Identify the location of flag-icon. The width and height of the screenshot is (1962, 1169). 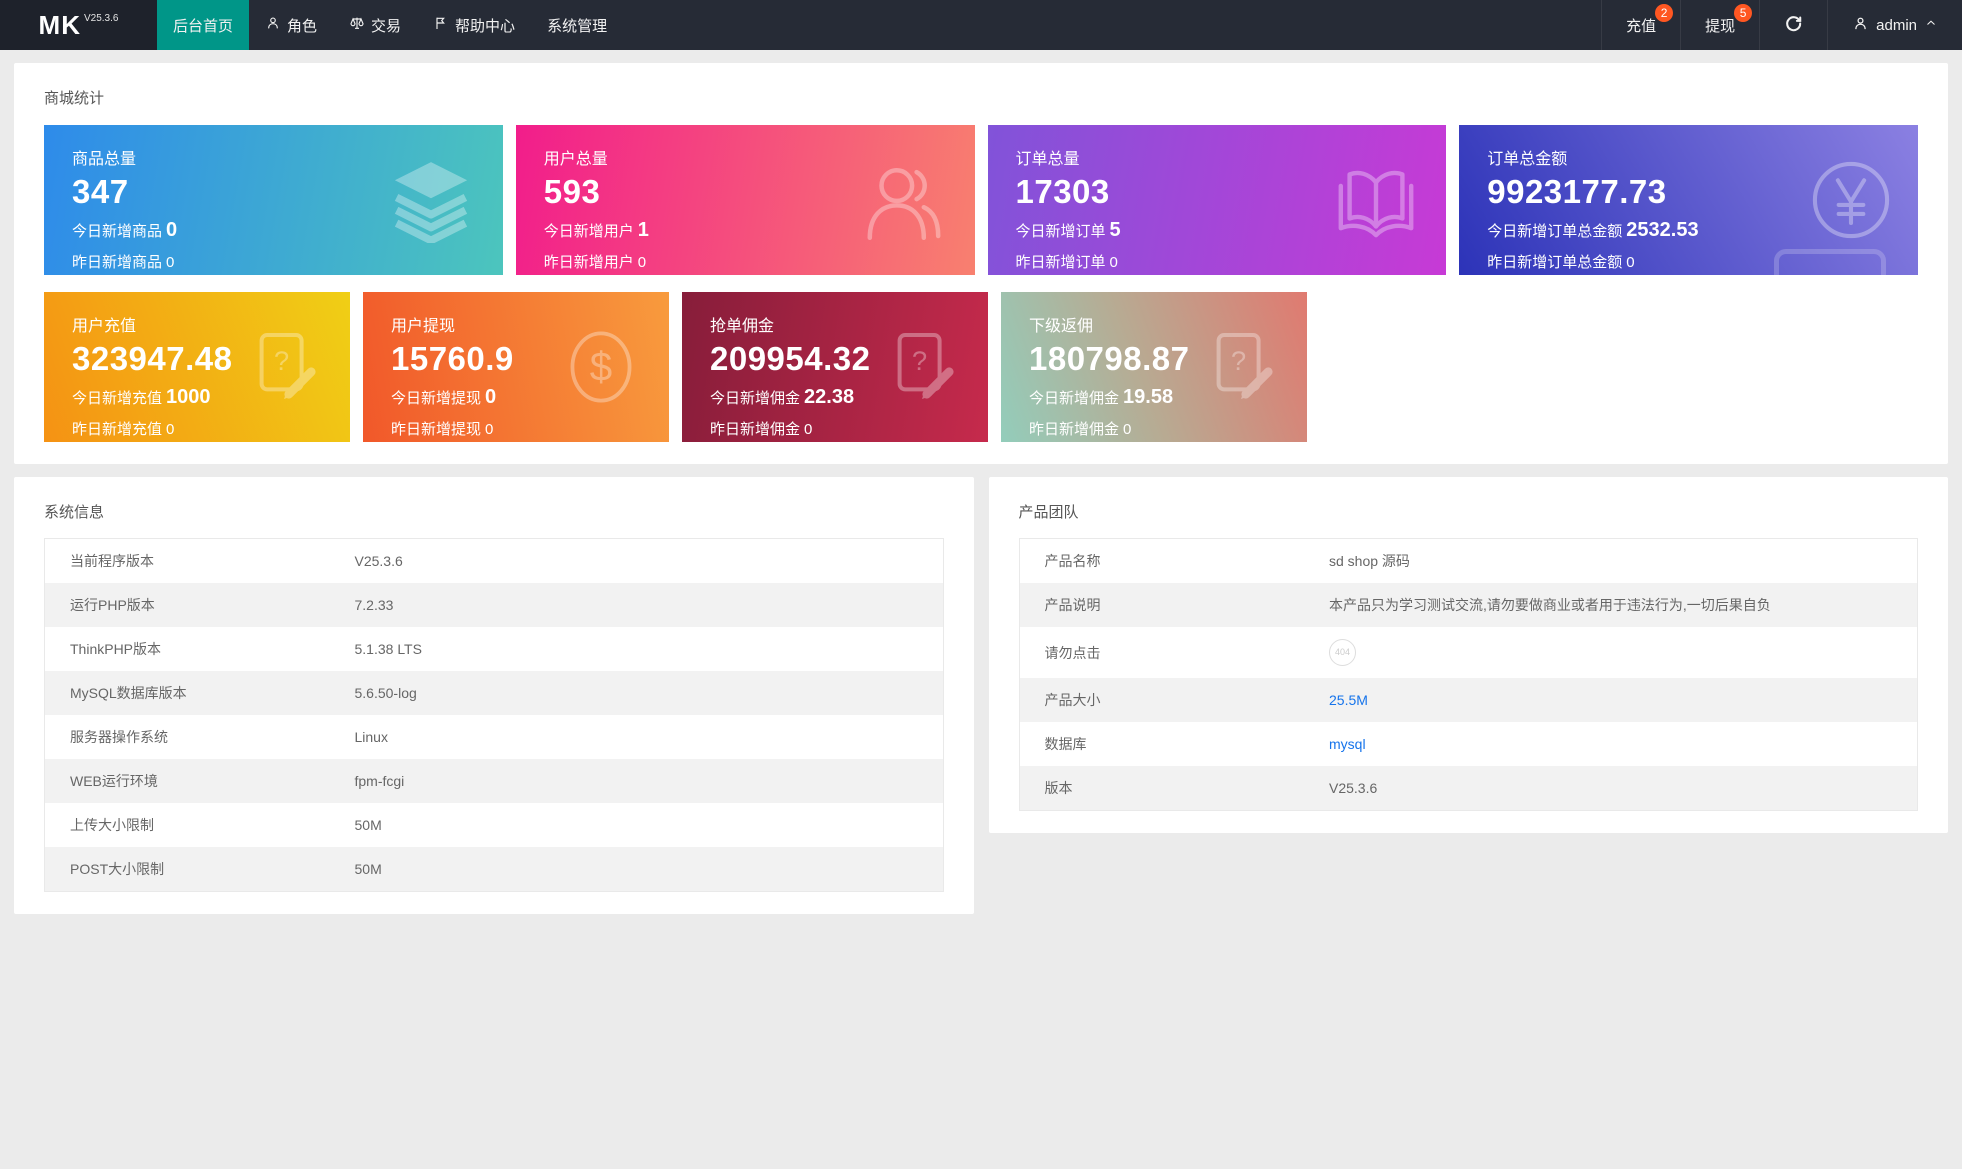
(441, 25).